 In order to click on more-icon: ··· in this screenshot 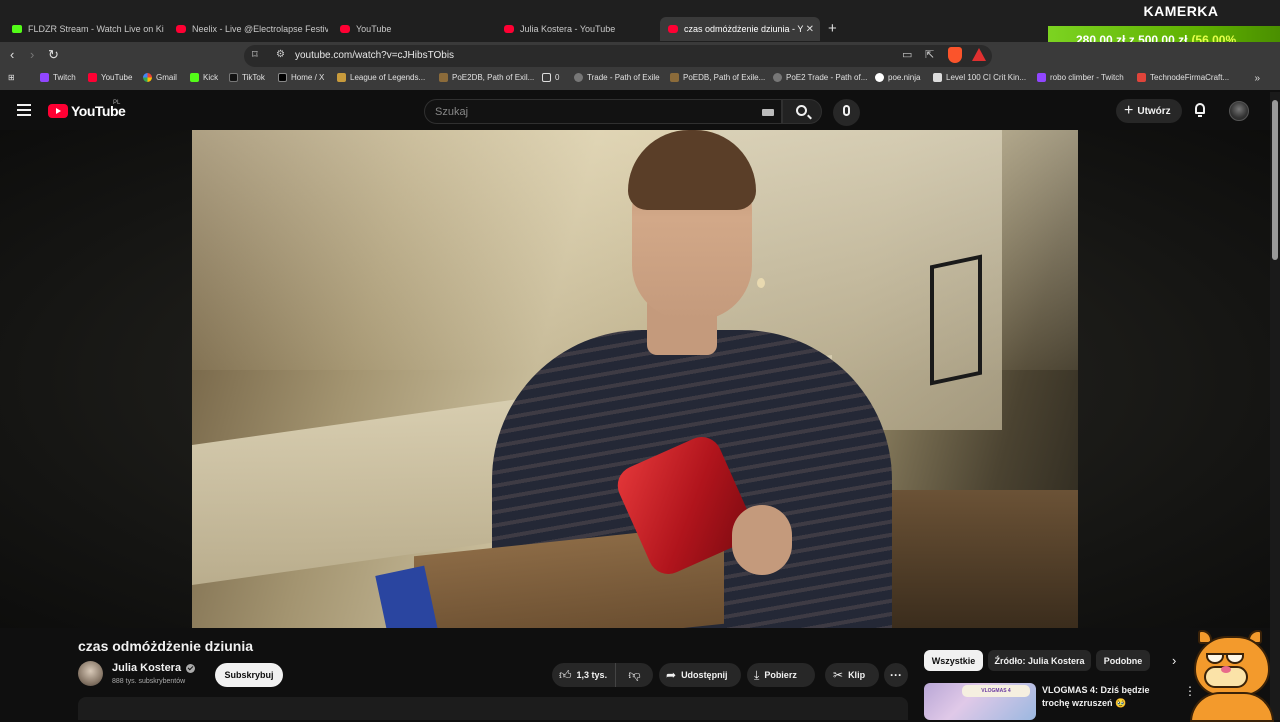, I will do `click(896, 675)`.